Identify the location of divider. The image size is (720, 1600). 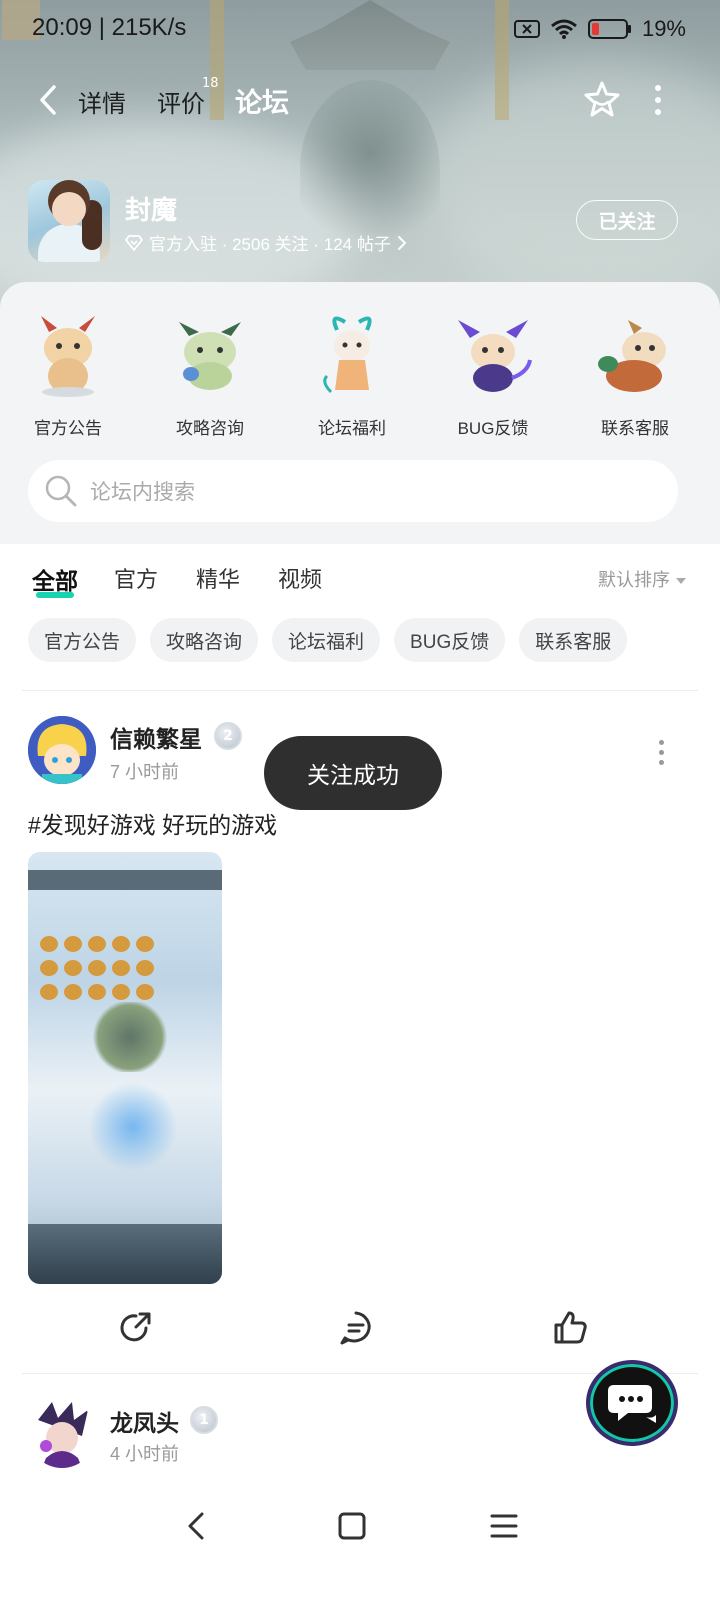
(360, 690).